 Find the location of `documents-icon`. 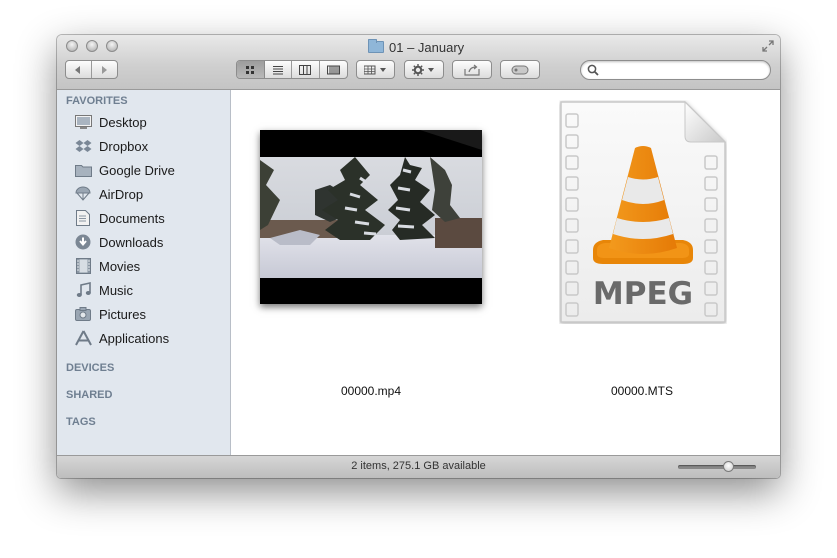

documents-icon is located at coordinates (83, 218).